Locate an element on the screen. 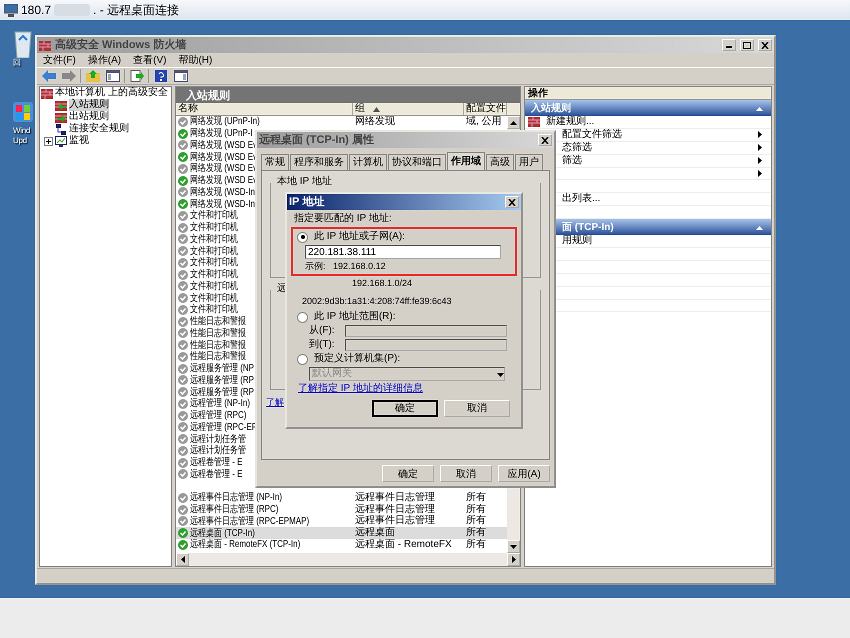 This screenshot has height=638, width=850. example-text: 192.168.1.0/24 is located at coordinates (382, 283).